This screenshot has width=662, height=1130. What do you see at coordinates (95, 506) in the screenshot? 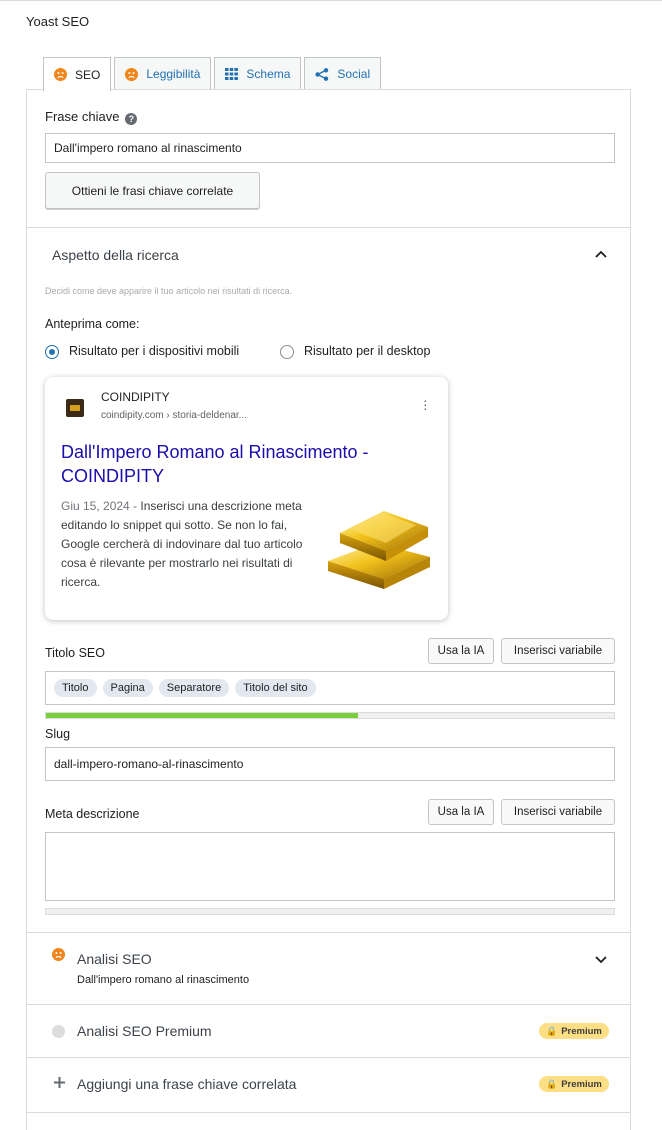
I see `snippet-date: Giu 15, 2024` at bounding box center [95, 506].